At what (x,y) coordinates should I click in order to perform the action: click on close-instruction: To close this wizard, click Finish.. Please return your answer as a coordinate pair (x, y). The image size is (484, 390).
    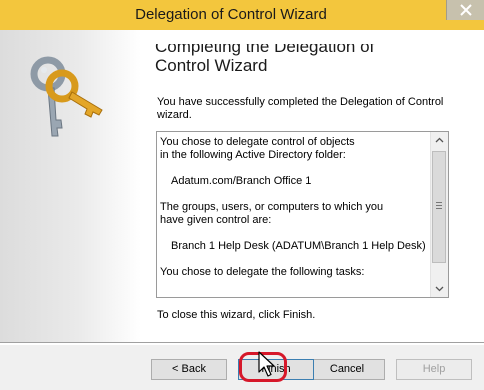
    Looking at the image, I should click on (236, 315).